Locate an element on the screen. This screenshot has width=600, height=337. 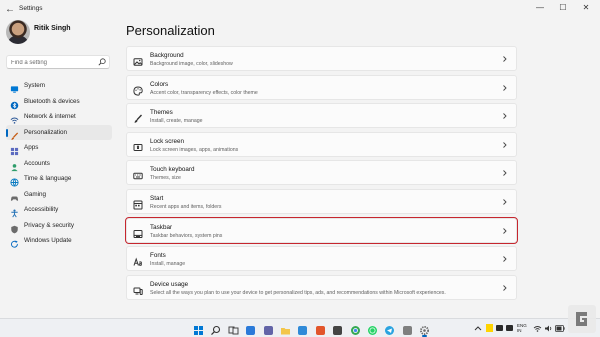
card-subtitle: Recent apps and items, folders is located at coordinates (186, 206).